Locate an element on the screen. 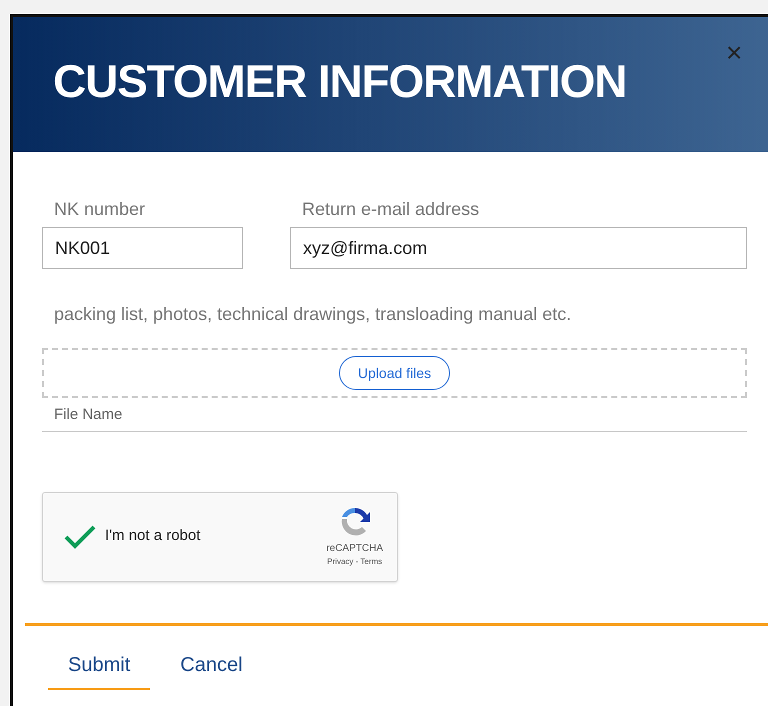 The height and width of the screenshot is (706, 768). captcha-brand: reCAPTCHA is located at coordinates (354, 549).